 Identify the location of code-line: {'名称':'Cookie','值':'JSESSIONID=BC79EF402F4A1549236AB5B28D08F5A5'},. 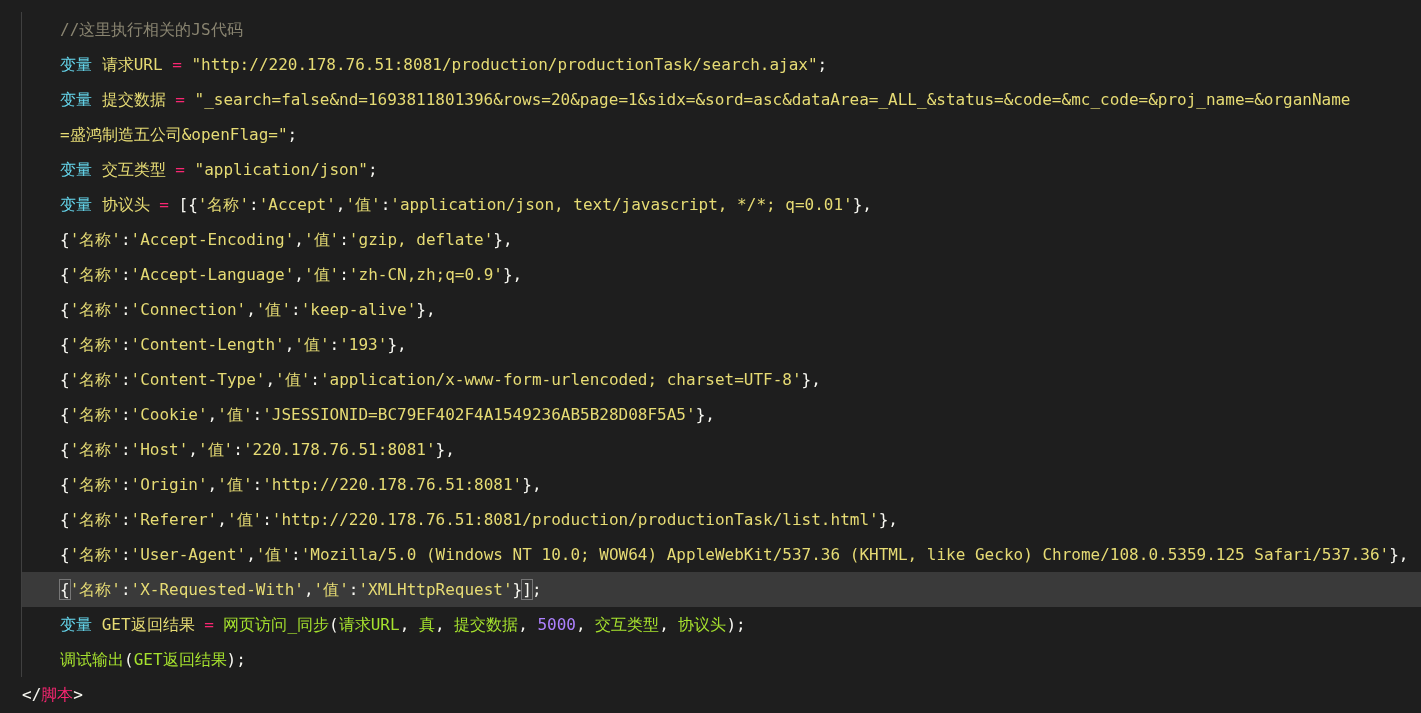
(387, 415).